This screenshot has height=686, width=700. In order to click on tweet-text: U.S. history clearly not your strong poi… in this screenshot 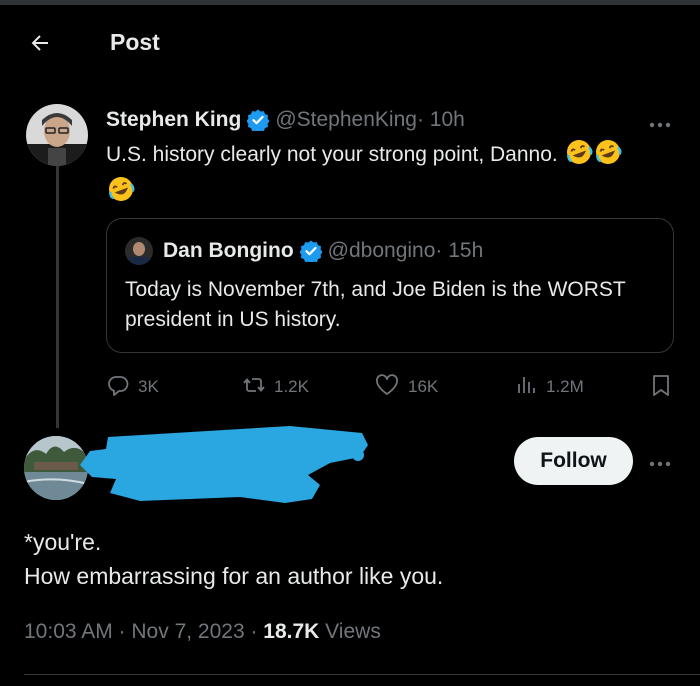, I will do `click(391, 175)`.